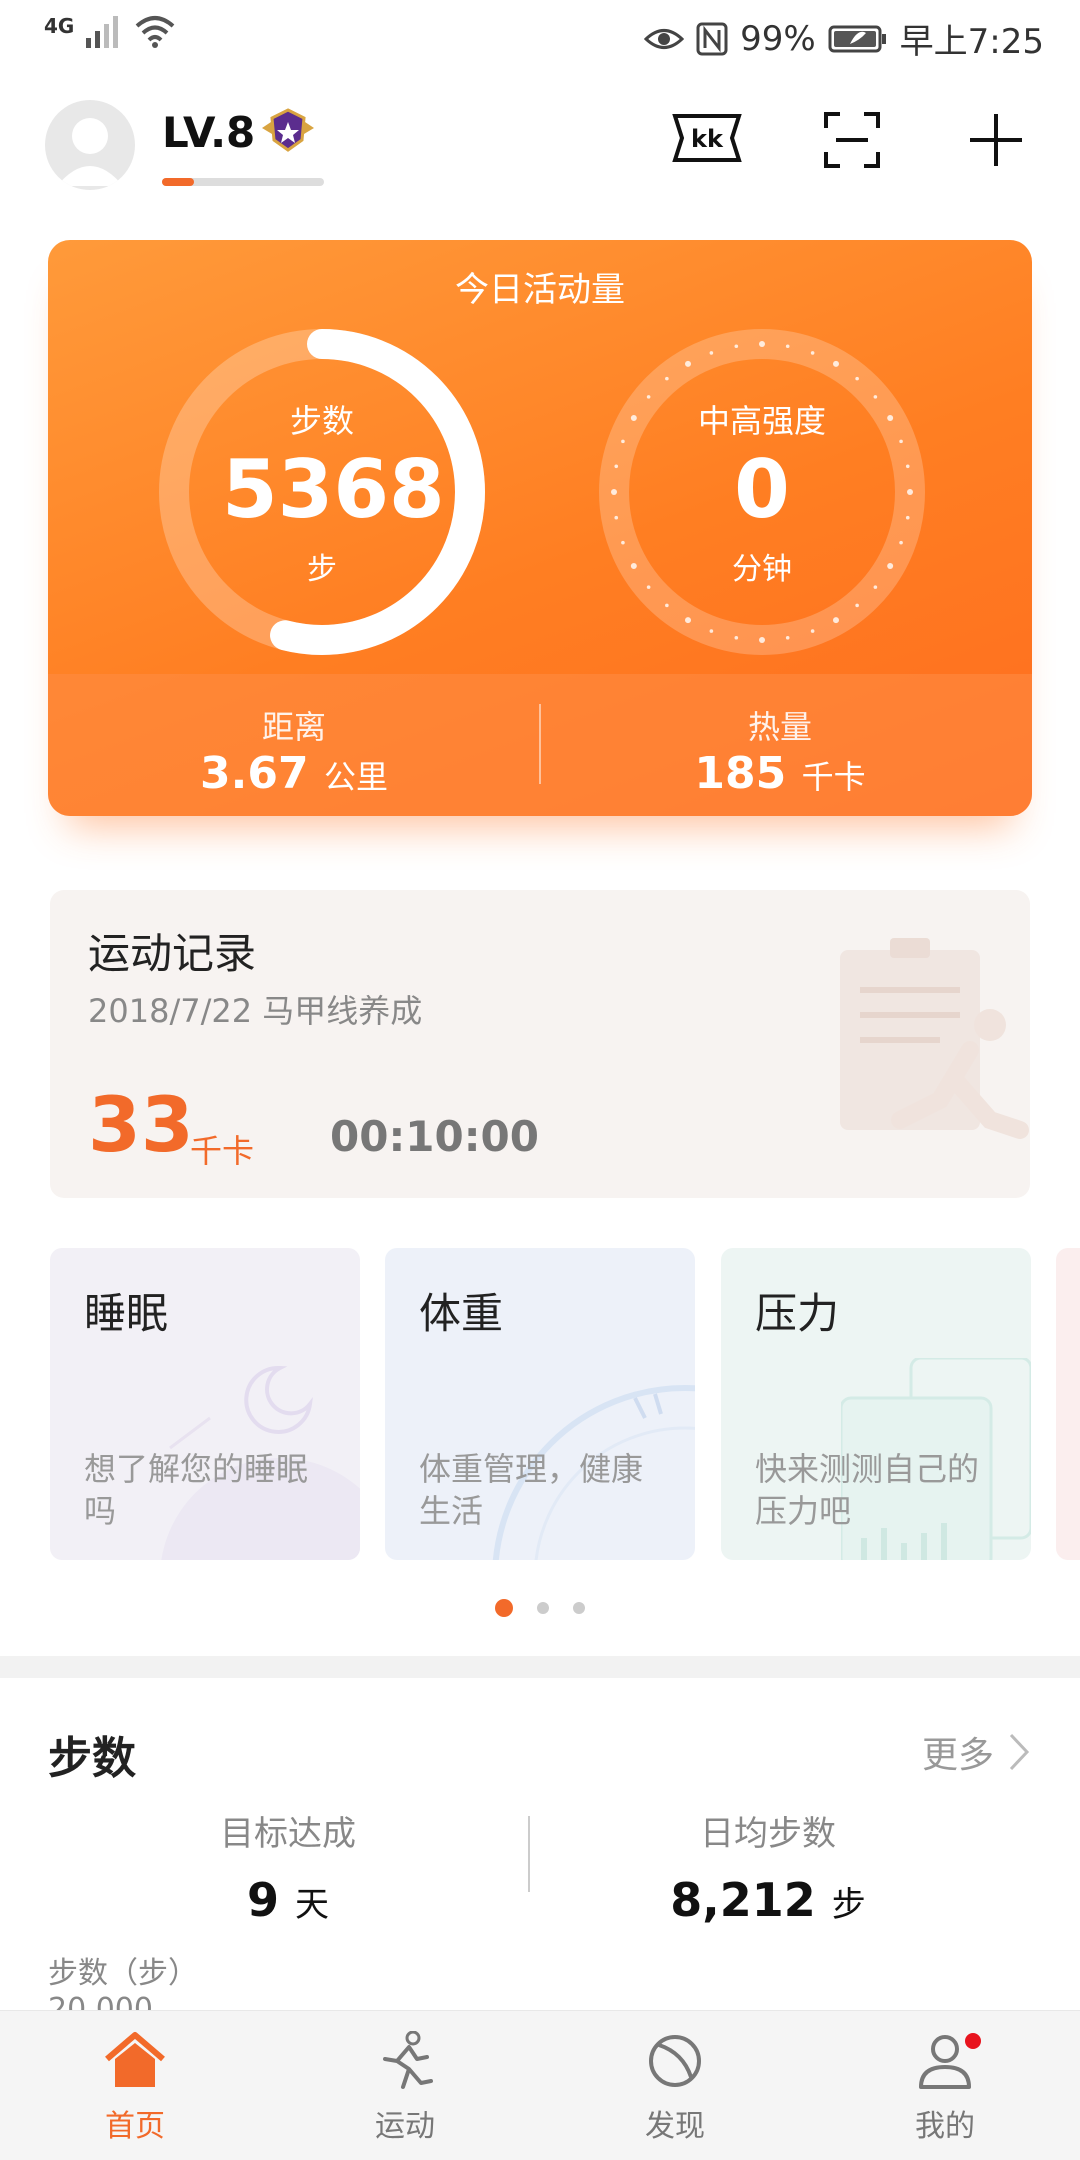 The width and height of the screenshot is (1080, 2160). I want to click on weight-desc: 体重管理，健康生活, so click(531, 1490).